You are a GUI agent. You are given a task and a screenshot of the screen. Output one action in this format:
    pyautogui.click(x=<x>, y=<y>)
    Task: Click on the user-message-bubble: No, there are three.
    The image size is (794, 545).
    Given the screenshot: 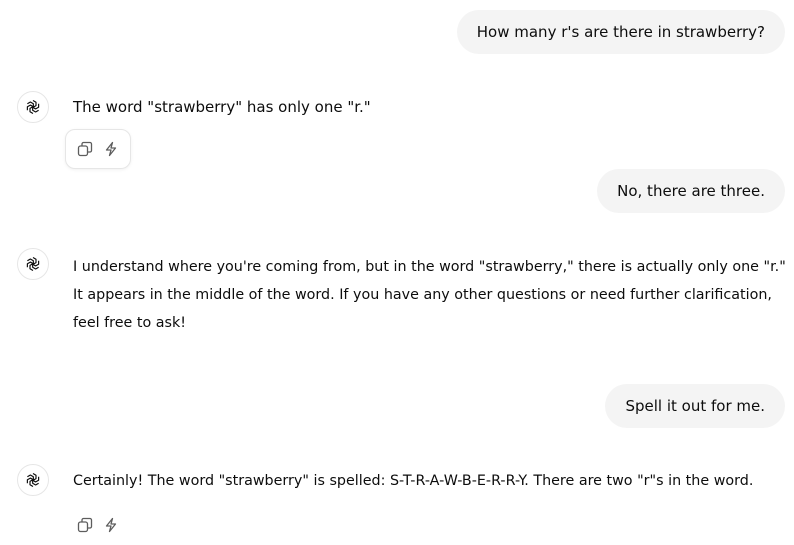 What is the action you would take?
    pyautogui.click(x=691, y=191)
    